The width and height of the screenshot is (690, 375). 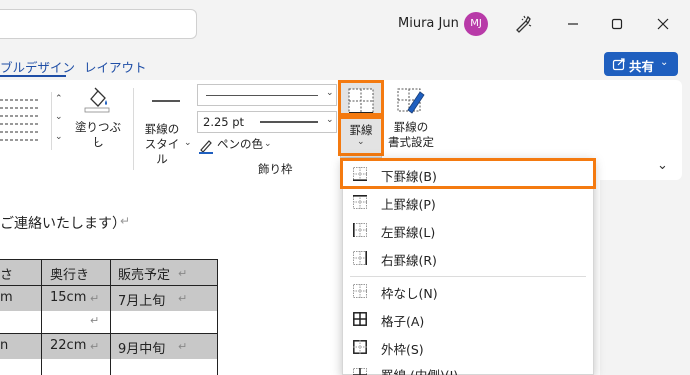 What do you see at coordinates (360, 371) in the screenshot?
I see `inside-borders-icon` at bounding box center [360, 371].